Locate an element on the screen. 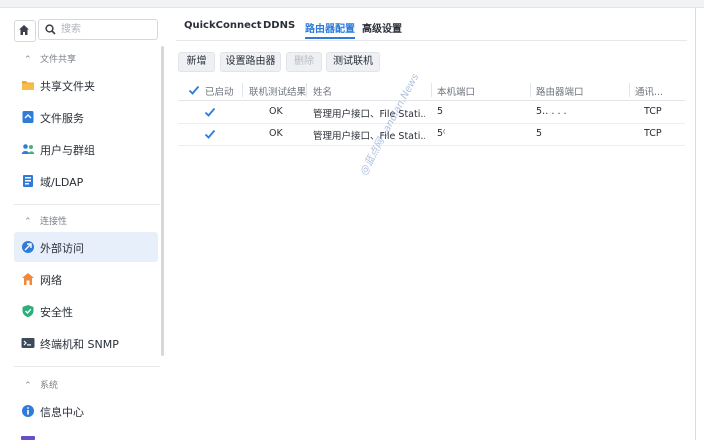  group-connectivity: ⌃ 连接性 is located at coordinates (45, 220).